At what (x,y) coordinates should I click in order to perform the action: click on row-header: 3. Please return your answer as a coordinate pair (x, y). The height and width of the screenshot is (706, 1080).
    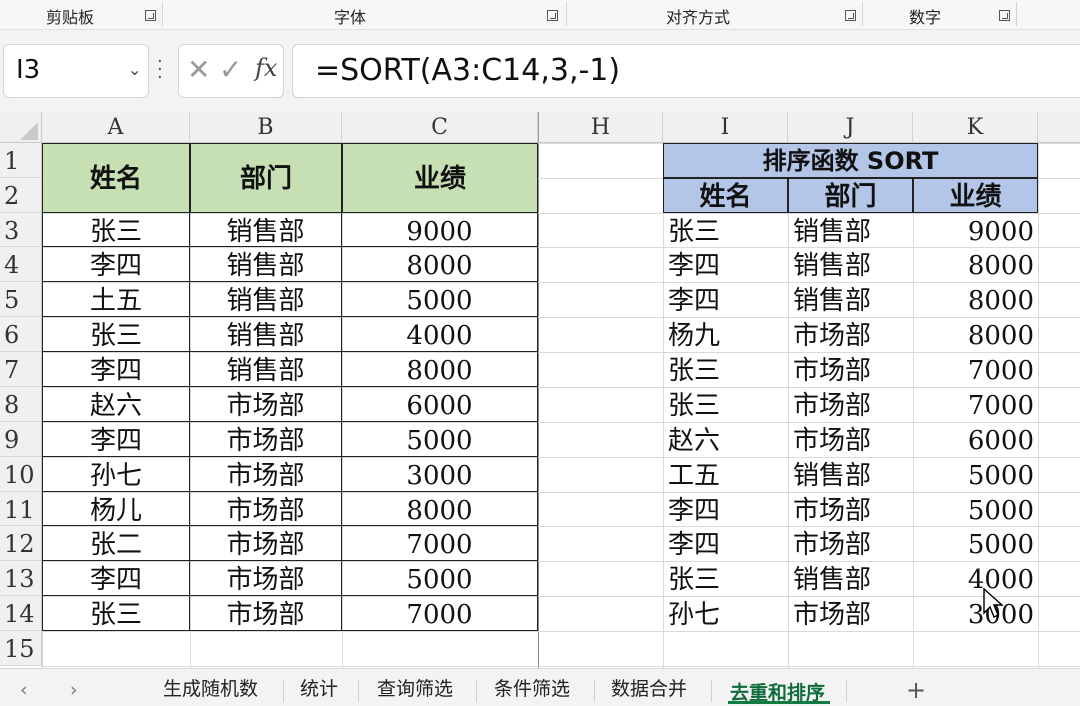
    Looking at the image, I should click on (21, 230).